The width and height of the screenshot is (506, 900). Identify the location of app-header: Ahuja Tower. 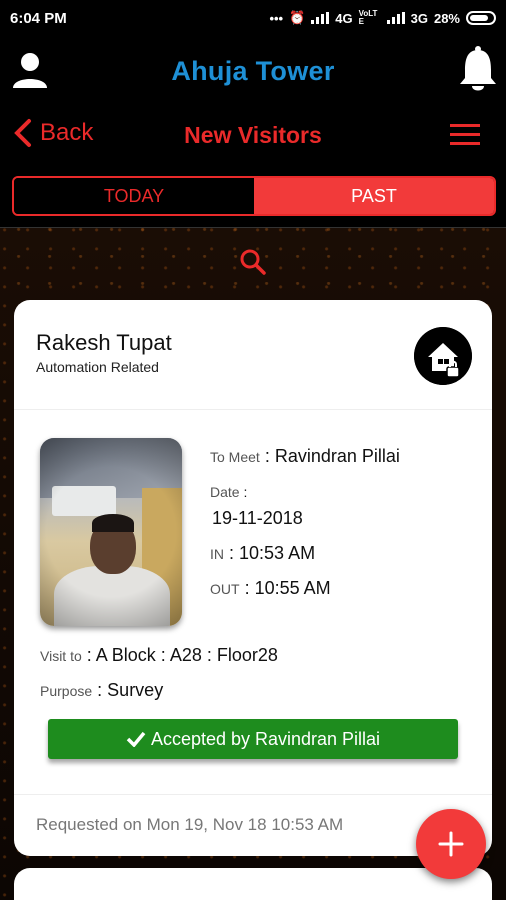
(253, 71).